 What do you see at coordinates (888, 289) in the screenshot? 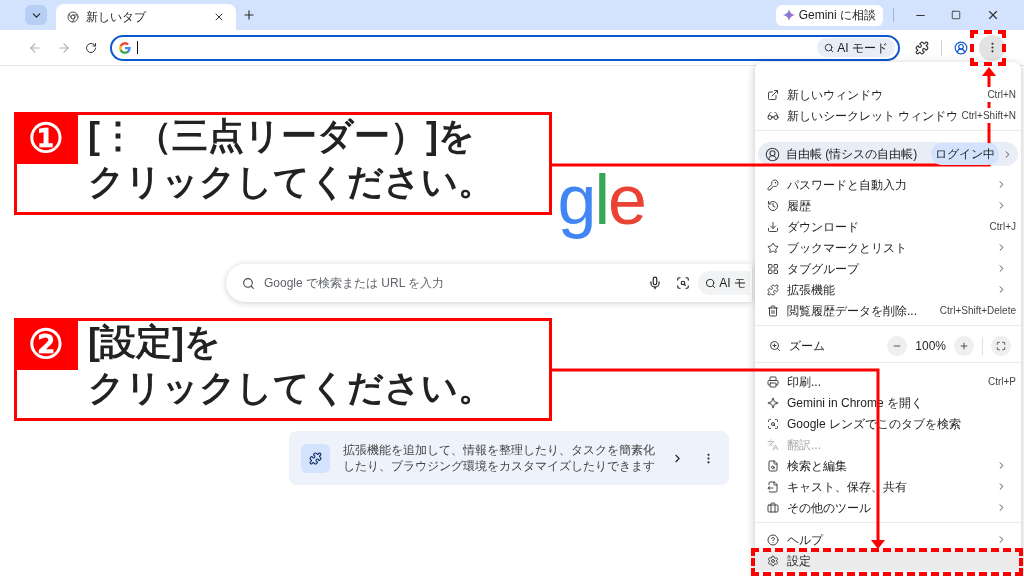
I see `menu-item: 拡張機能` at bounding box center [888, 289].